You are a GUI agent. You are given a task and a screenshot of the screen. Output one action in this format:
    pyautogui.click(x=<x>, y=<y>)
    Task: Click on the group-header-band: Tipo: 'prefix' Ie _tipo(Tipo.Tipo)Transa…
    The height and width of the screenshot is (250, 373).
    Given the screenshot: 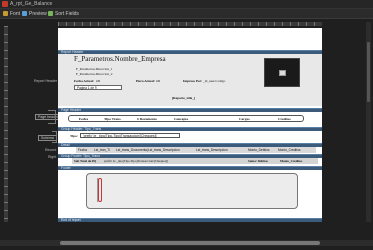 What is the action you would take?
    pyautogui.click(x=190, y=137)
    